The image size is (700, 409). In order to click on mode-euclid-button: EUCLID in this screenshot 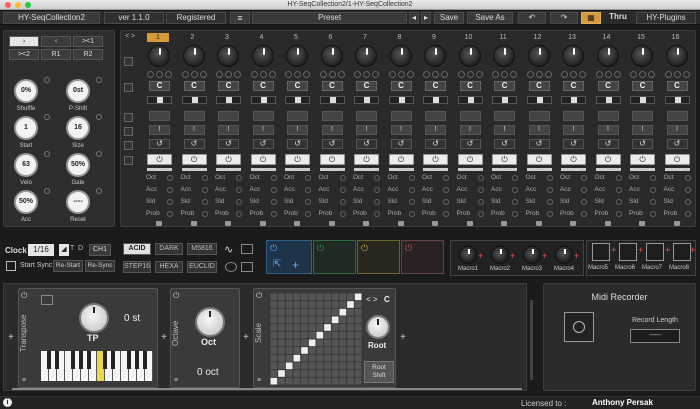, I will do `click(202, 267)`.